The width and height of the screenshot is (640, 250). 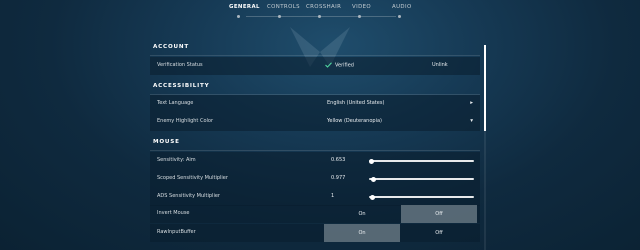 I want to click on tab-controls-dot, so click(x=279, y=16).